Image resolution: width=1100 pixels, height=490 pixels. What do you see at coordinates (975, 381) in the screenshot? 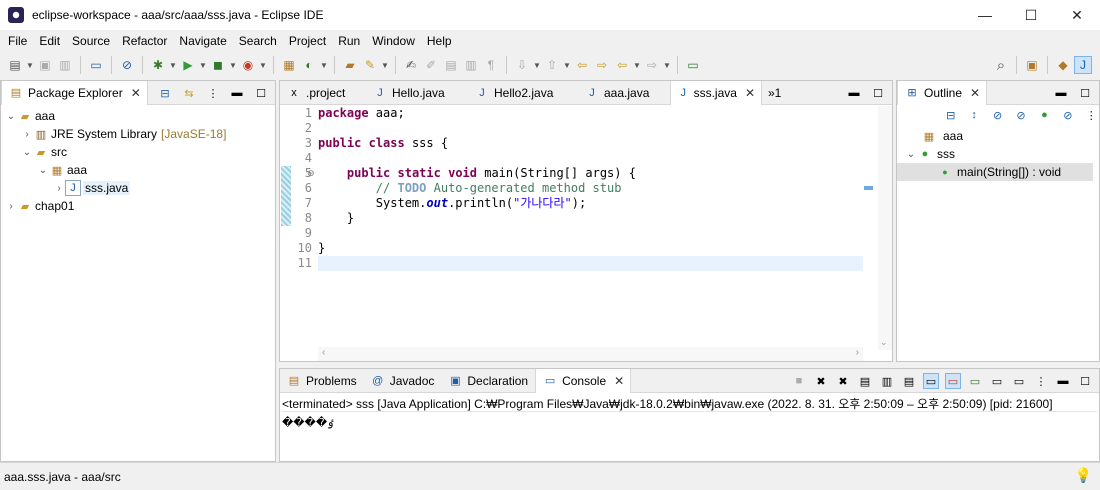
I see `pin-console-icon: ▭` at bounding box center [975, 381].